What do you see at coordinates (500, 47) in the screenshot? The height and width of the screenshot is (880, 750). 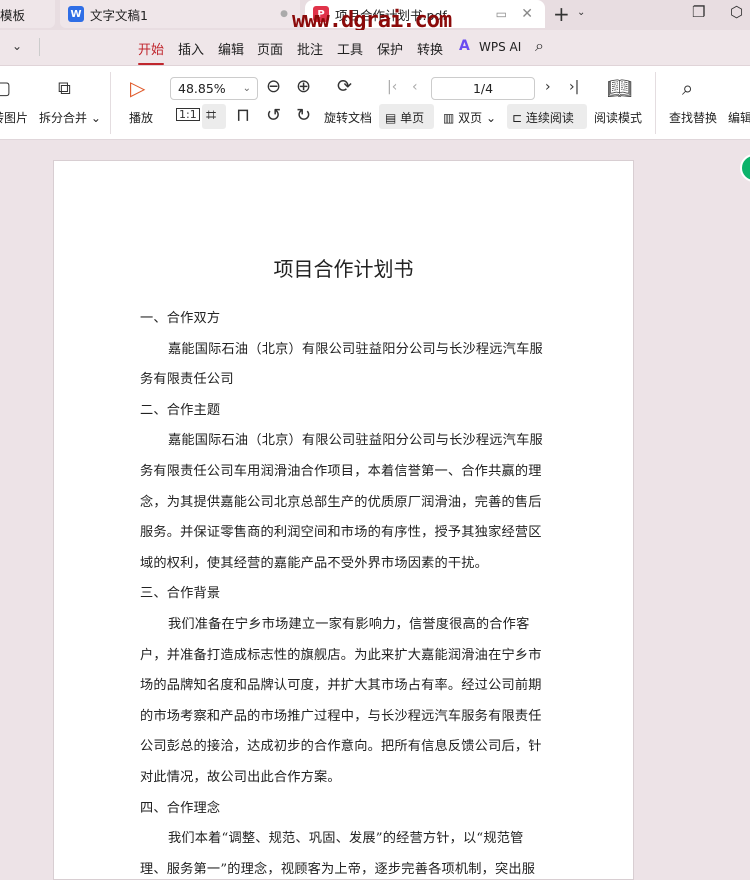 I see `menu-wps-ai: WPS AI` at bounding box center [500, 47].